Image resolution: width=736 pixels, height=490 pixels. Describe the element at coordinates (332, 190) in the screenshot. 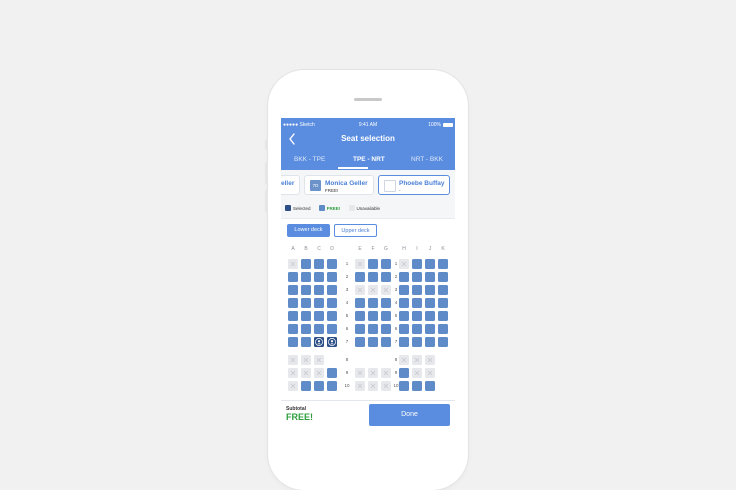

I see `passenger-price: FREE!` at that location.